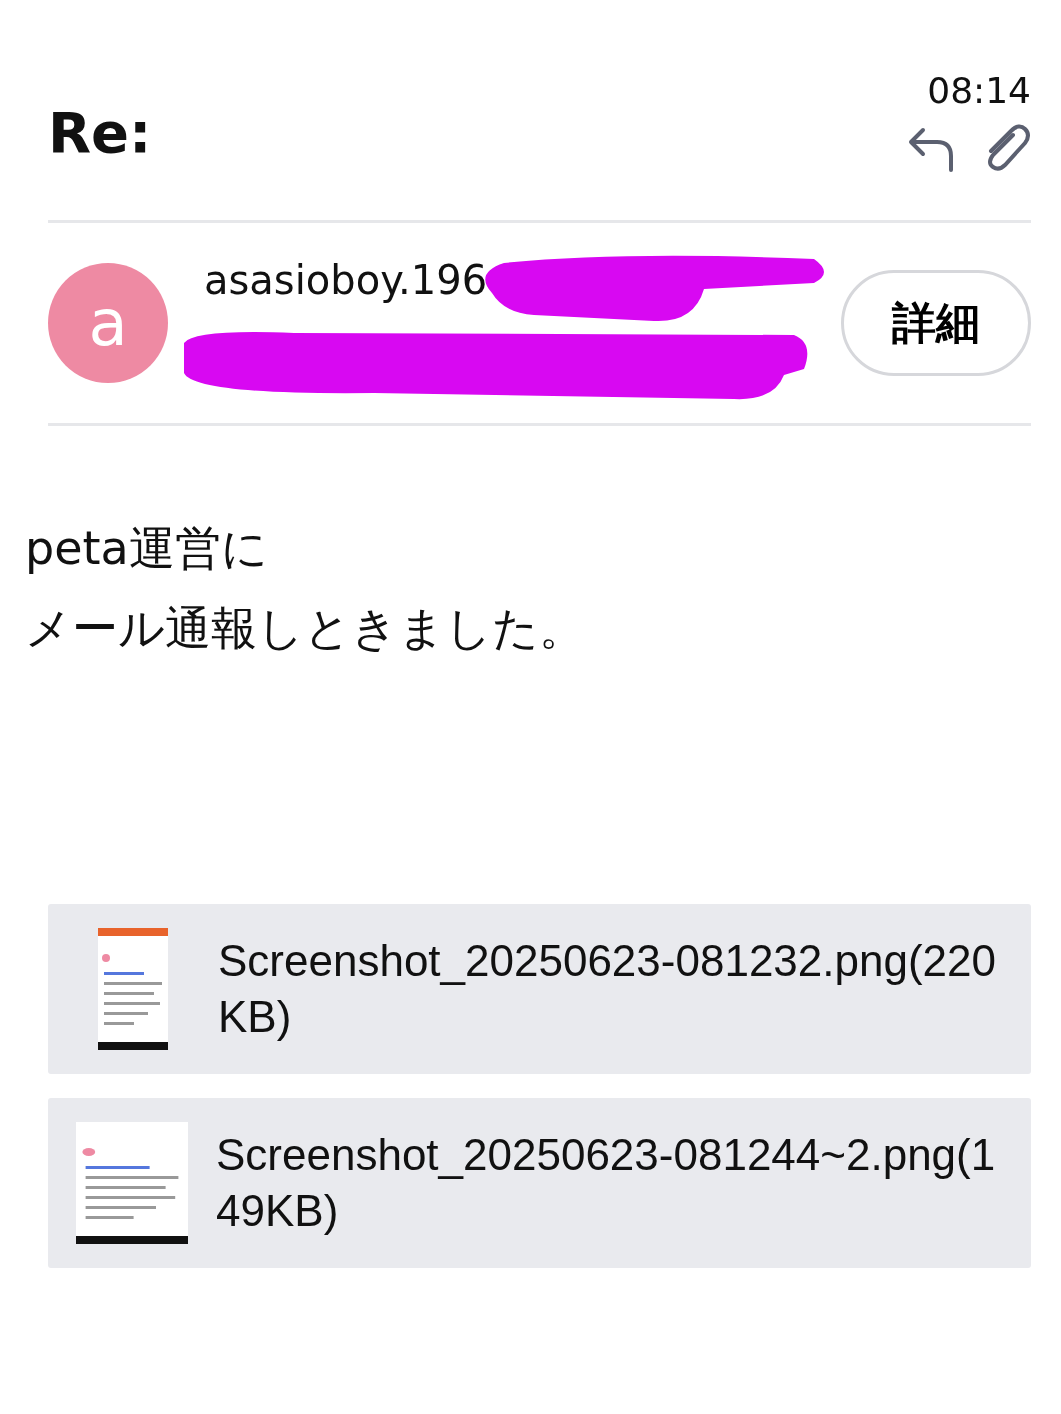  What do you see at coordinates (979, 90) in the screenshot?
I see `message-time: 08:14` at bounding box center [979, 90].